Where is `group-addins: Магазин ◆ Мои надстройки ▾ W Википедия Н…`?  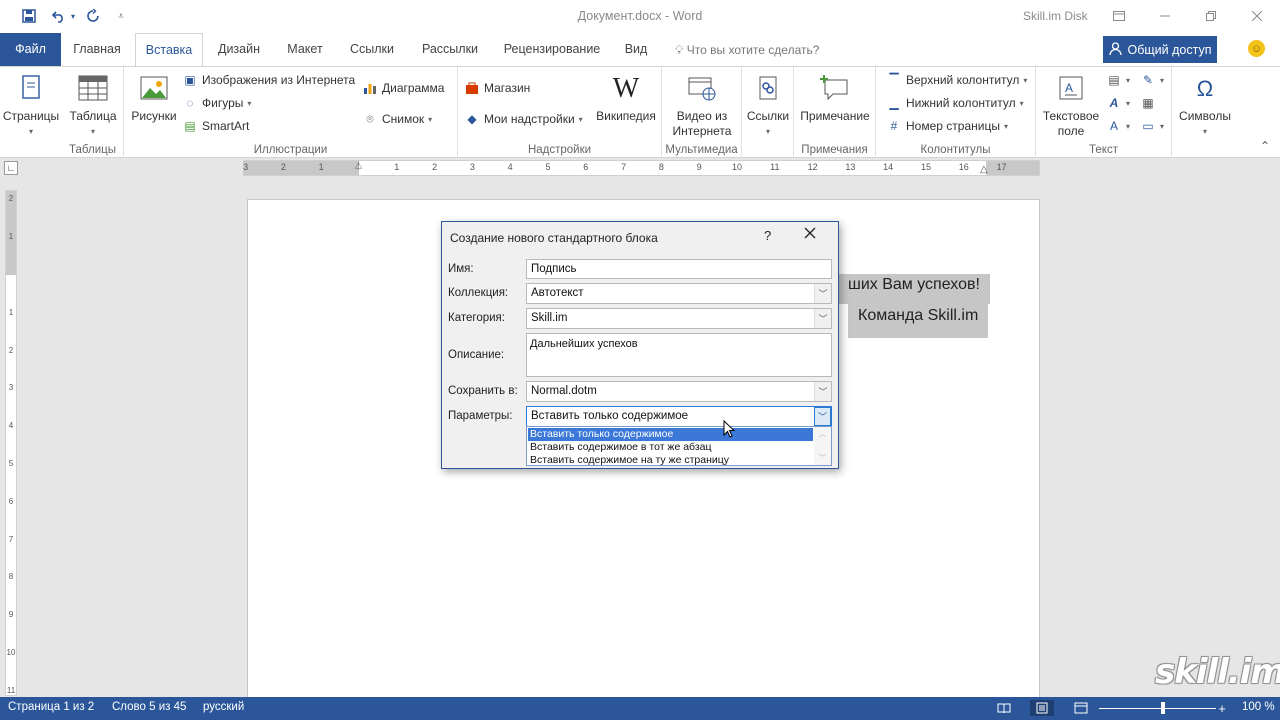 group-addins: Магазин ◆ Мои надстройки ▾ W Википедия Н… is located at coordinates (560, 112).